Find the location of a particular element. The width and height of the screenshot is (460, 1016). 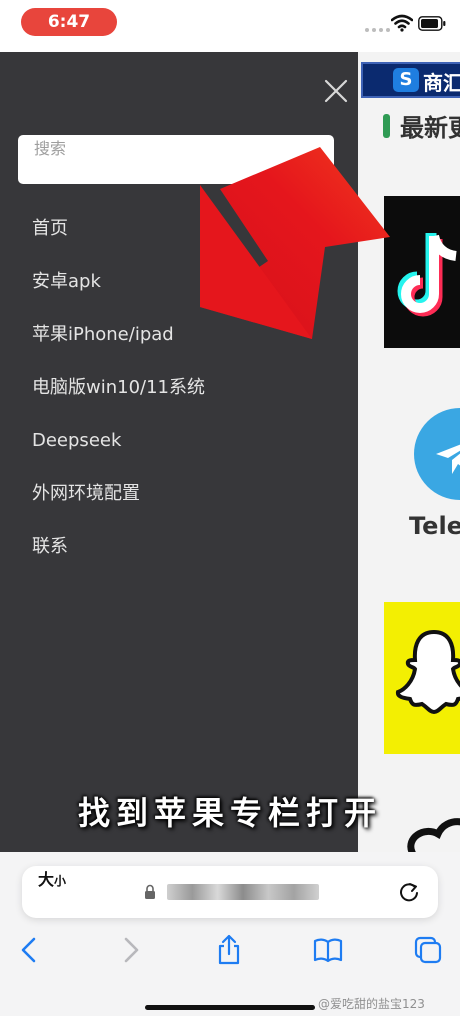

forward-icon is located at coordinates (131, 950).